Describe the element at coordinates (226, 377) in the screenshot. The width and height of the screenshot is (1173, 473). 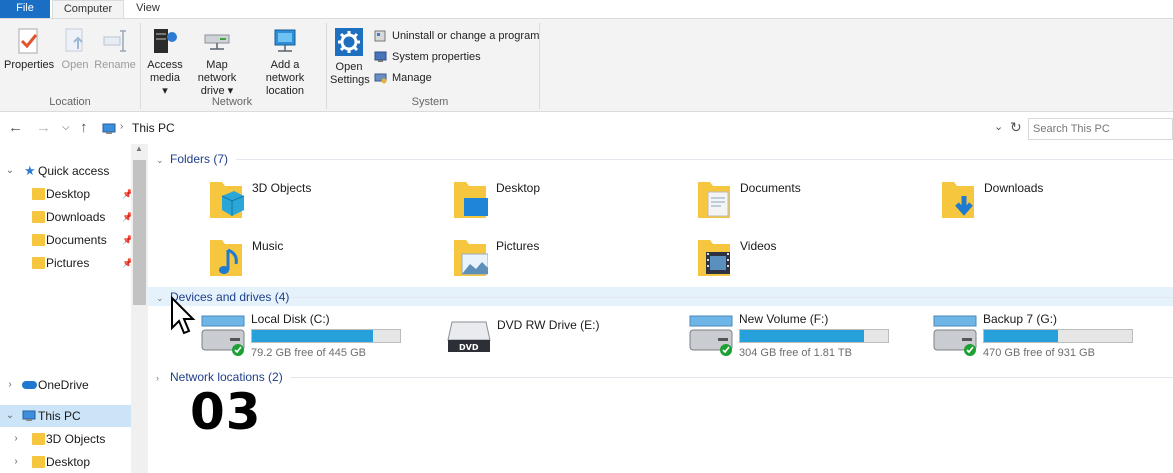
I see `section-network-label: Network locations (2)` at that location.